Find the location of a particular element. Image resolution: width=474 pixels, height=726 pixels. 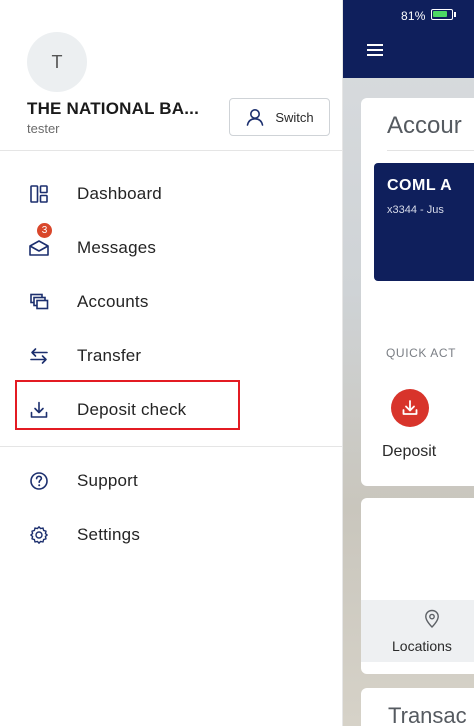

highlight-box is located at coordinates (127, 405).